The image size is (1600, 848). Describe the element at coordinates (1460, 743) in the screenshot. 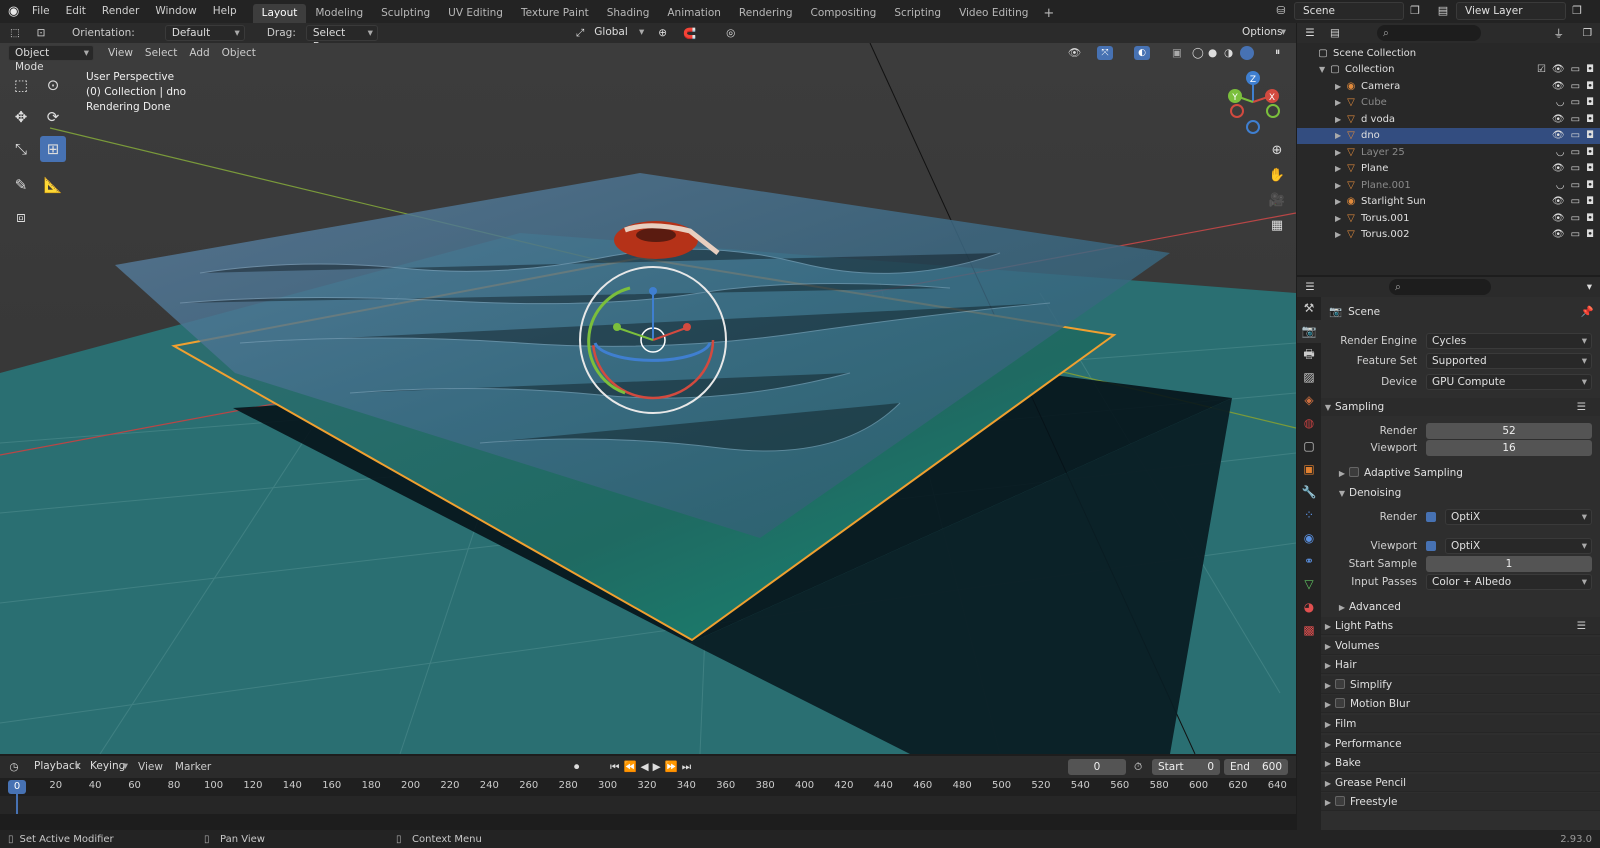

I see `panel-header: ▶ Performance` at that location.